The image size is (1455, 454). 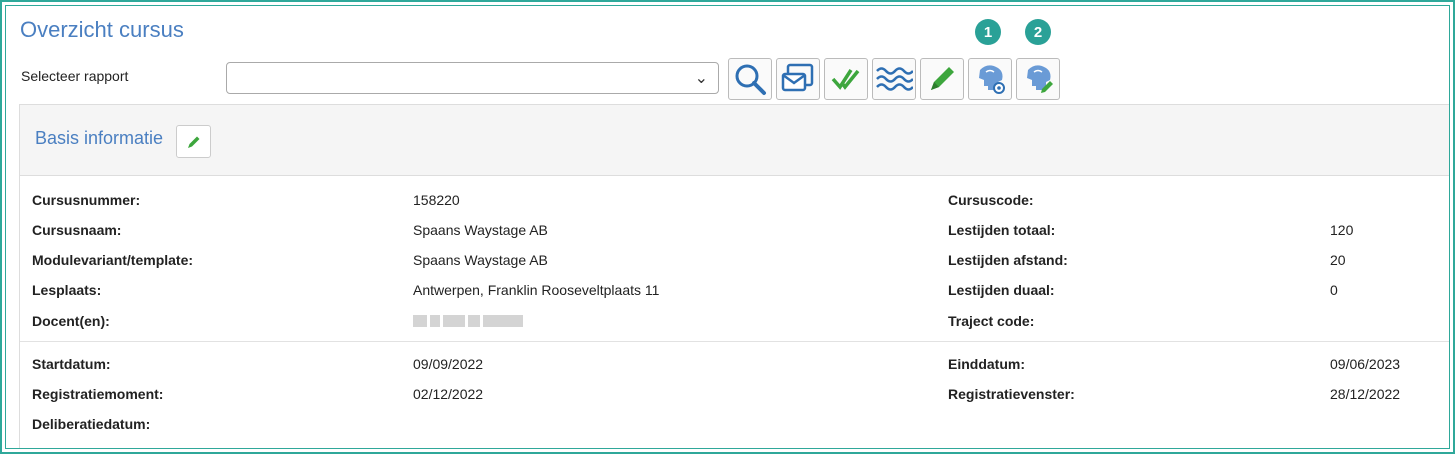 I want to click on label-traject-code: Traject code:, so click(x=991, y=321).